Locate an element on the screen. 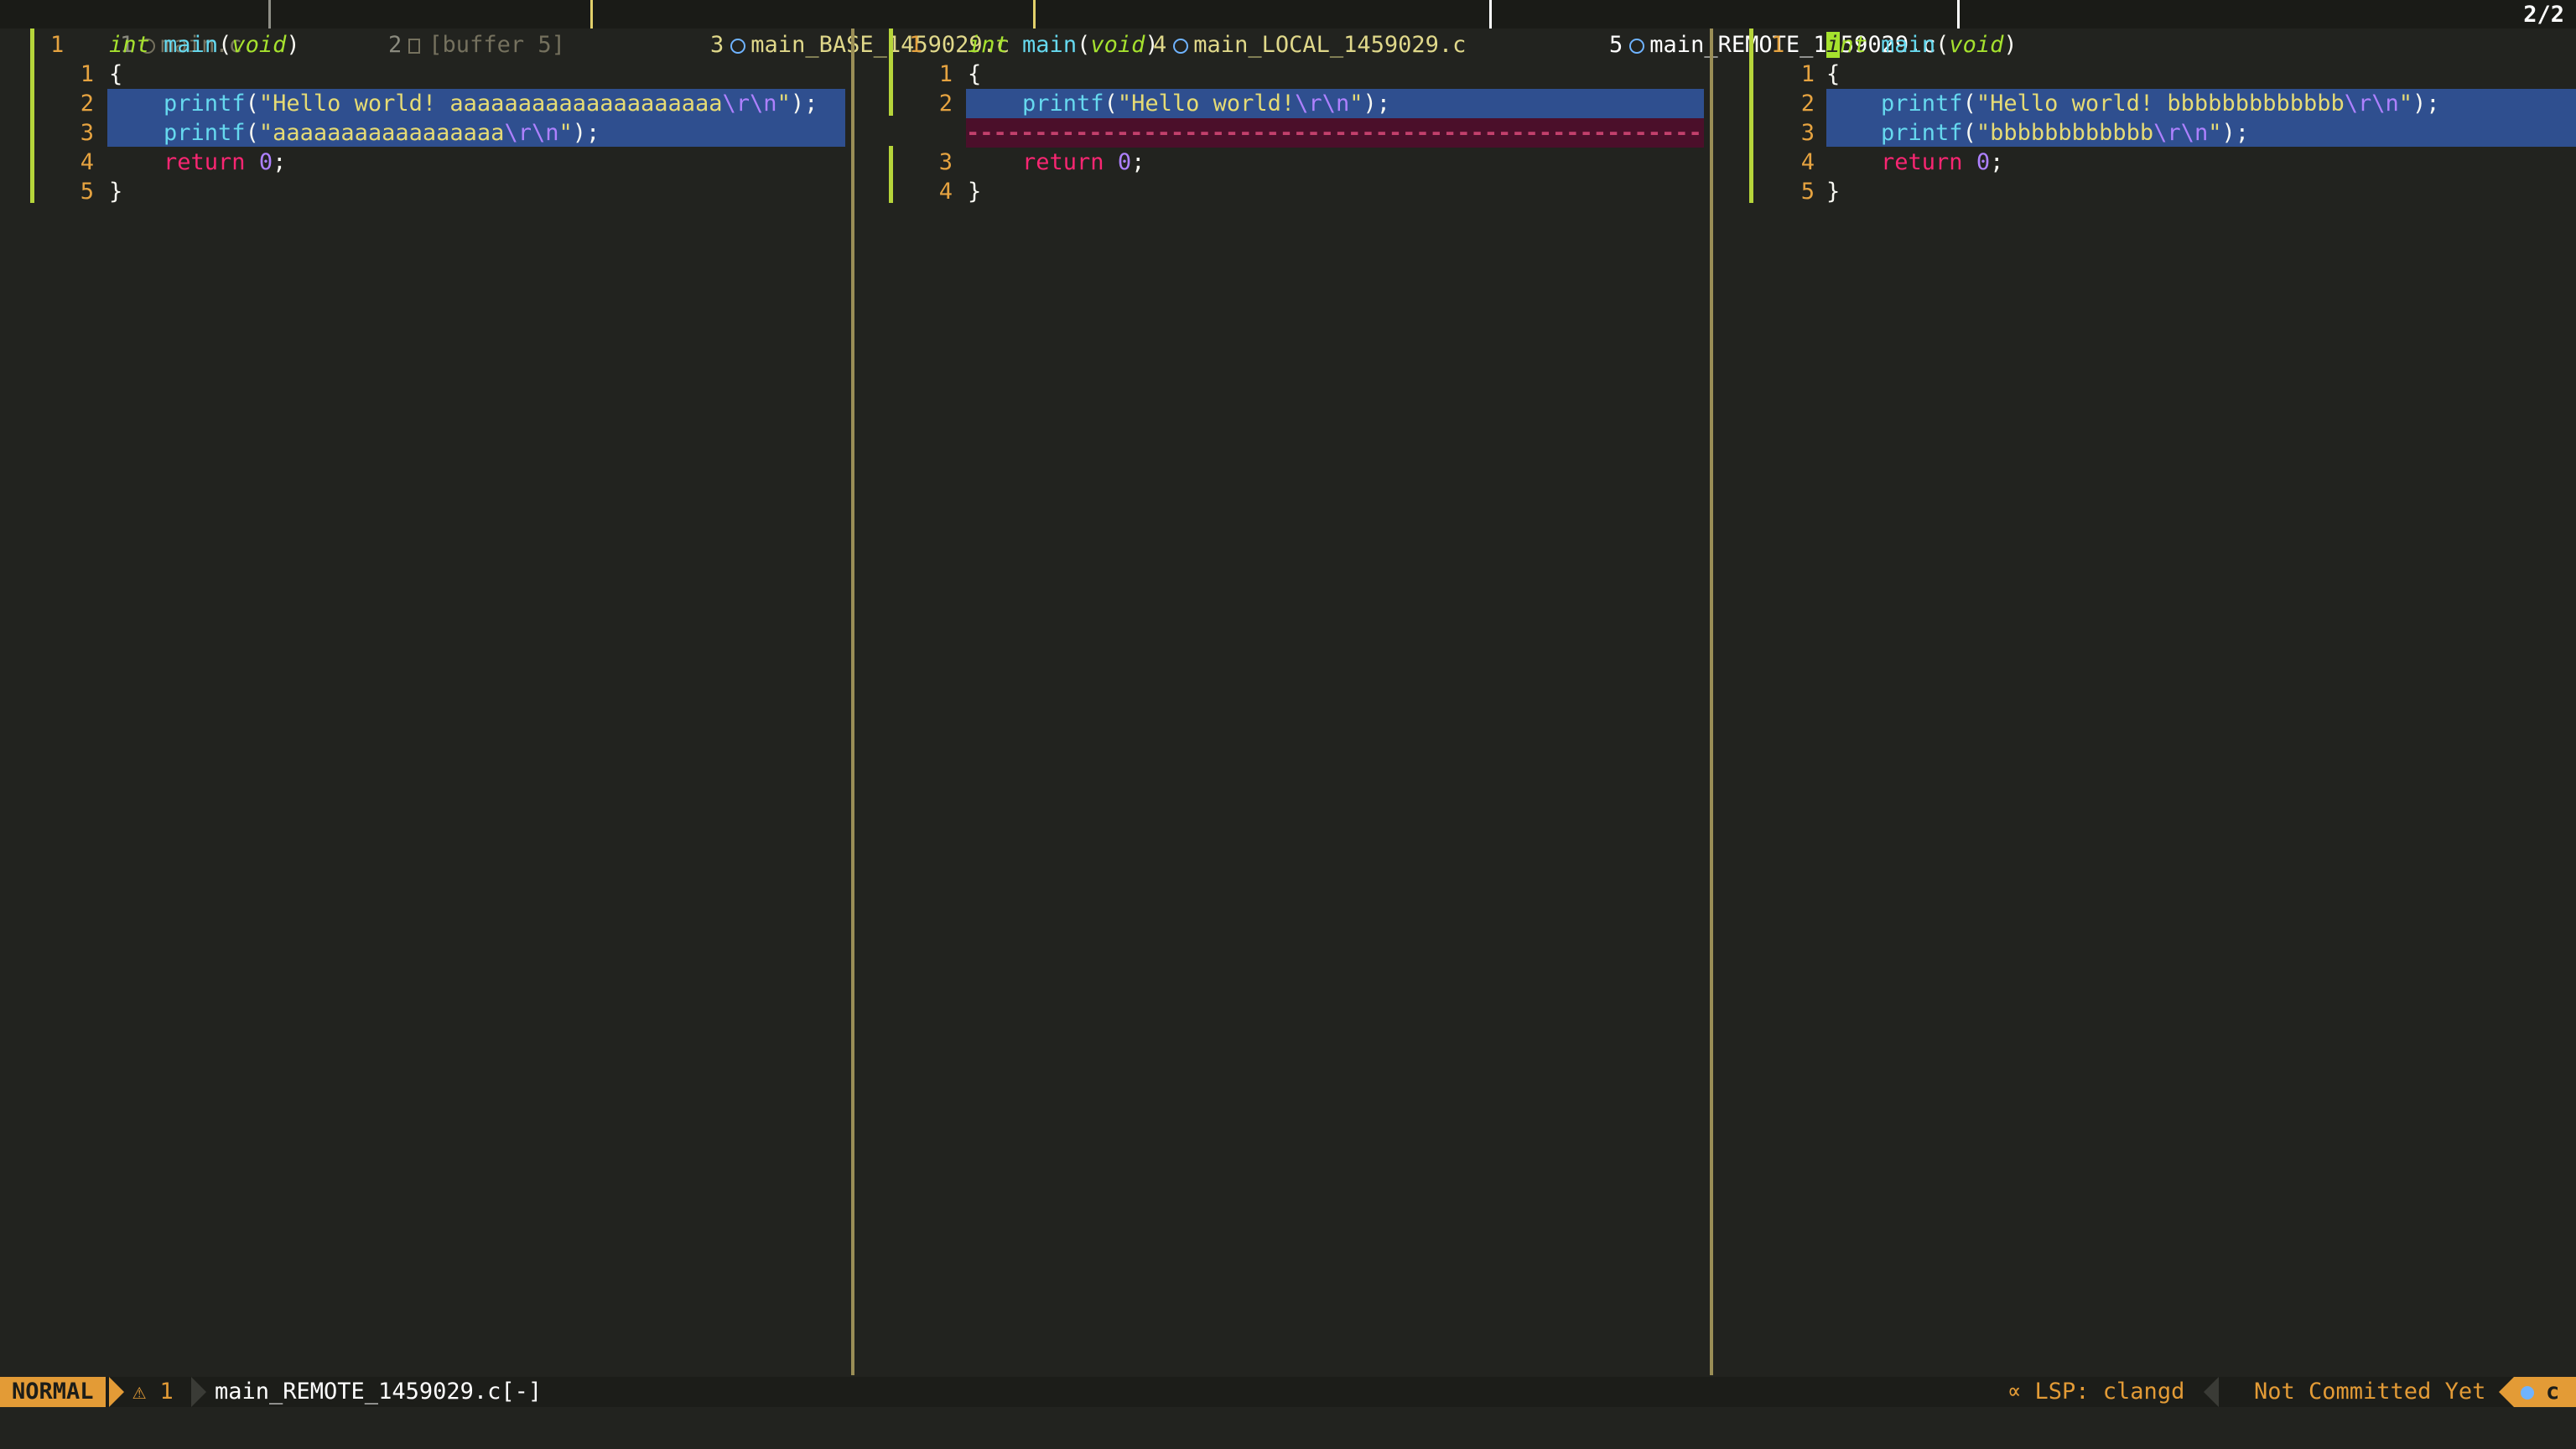 The height and width of the screenshot is (1449, 2576). lsp-label: LSP: clangd is located at coordinates (2109, 1392).